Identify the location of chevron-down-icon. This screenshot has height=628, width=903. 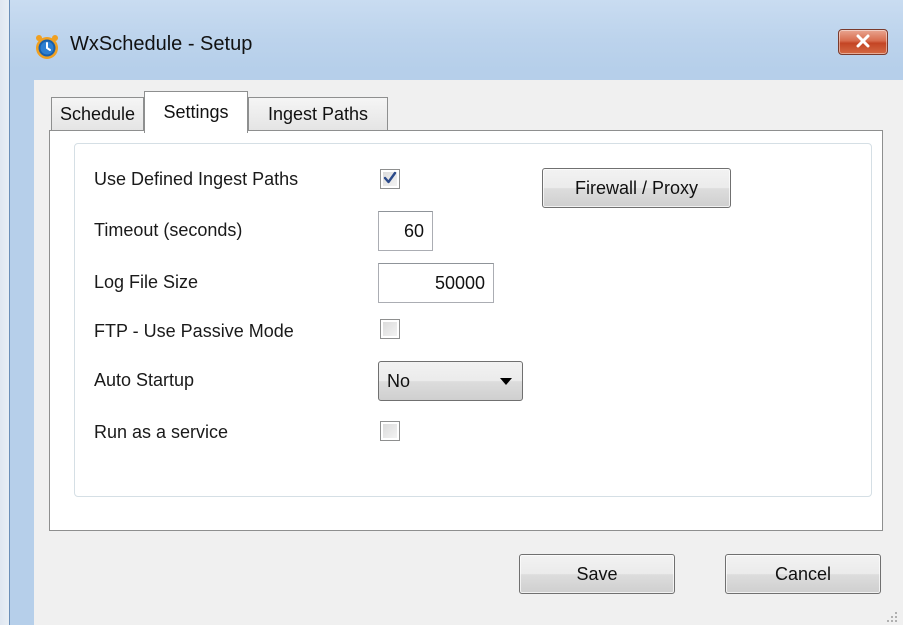
(506, 381).